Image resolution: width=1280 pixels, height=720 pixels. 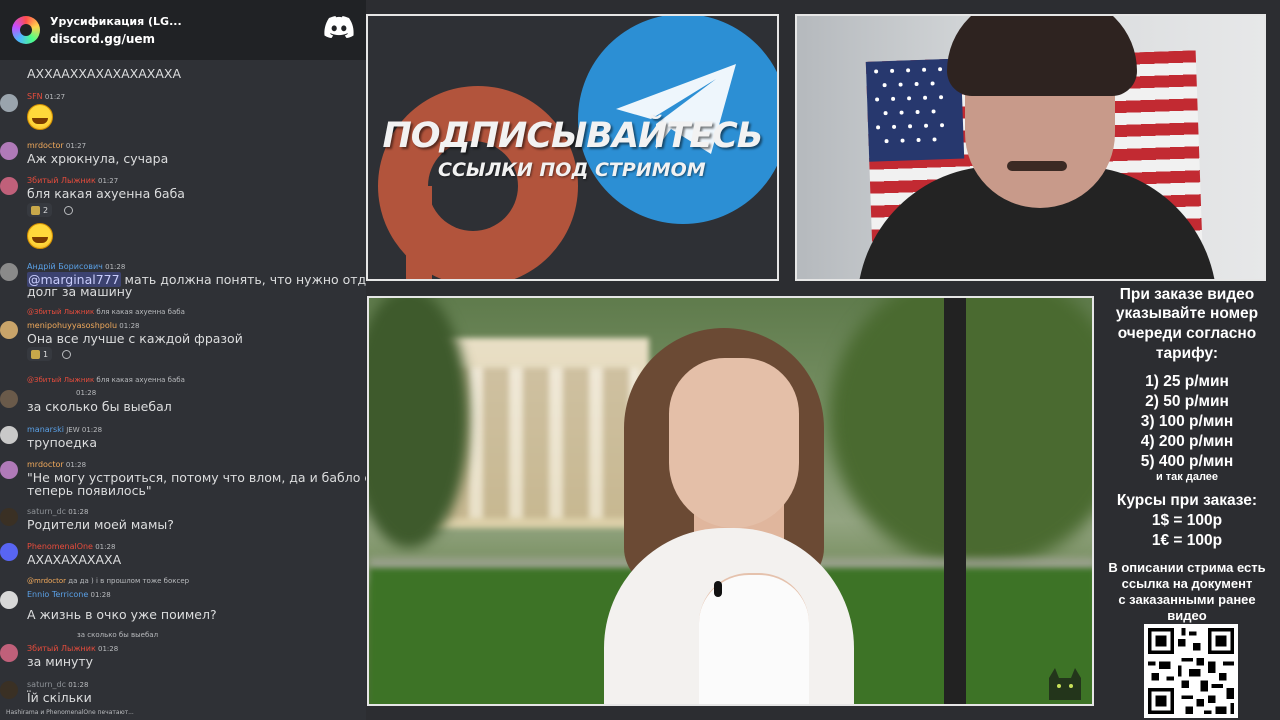 I want to click on discord-icon, so click(x=339, y=27).